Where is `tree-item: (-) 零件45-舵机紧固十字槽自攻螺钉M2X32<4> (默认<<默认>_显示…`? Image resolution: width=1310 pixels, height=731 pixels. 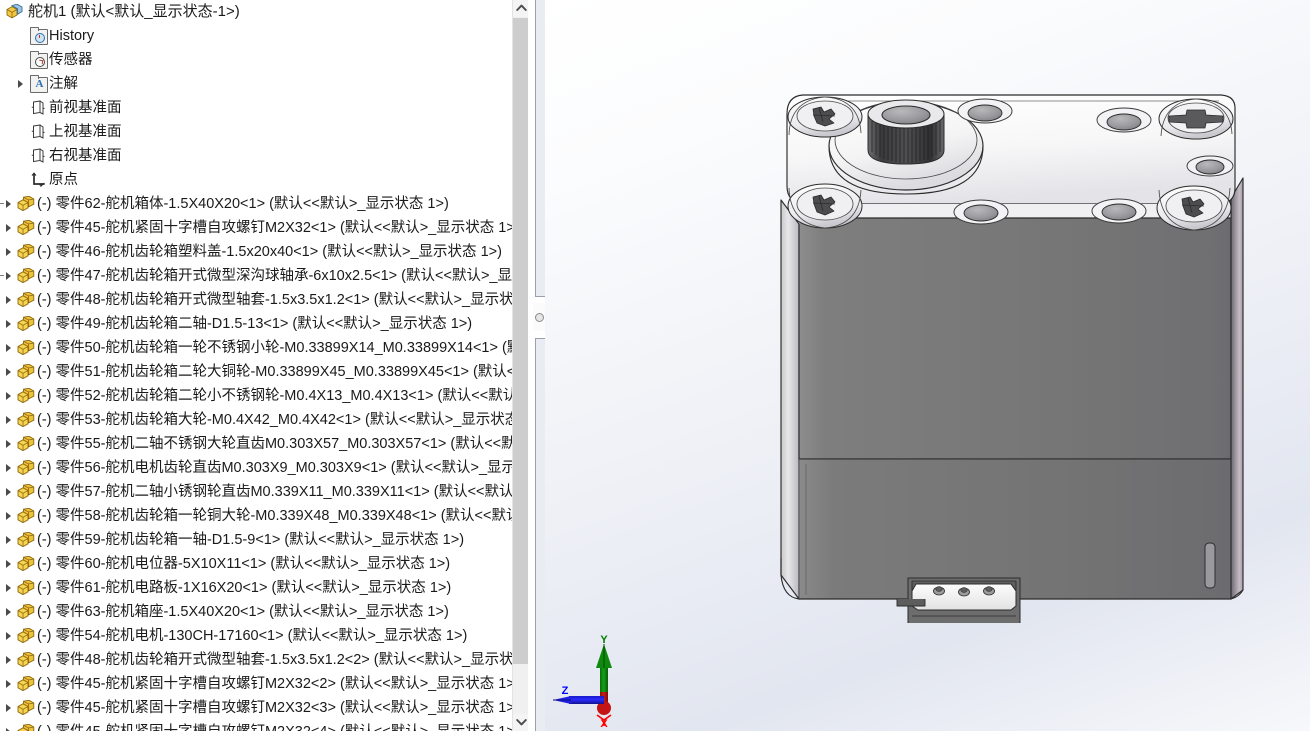
tree-item: (-) 零件45-舵机紧固十字槽自攻螺钉M2X32<4> (默认<<默认>_显示… is located at coordinates (264, 725).